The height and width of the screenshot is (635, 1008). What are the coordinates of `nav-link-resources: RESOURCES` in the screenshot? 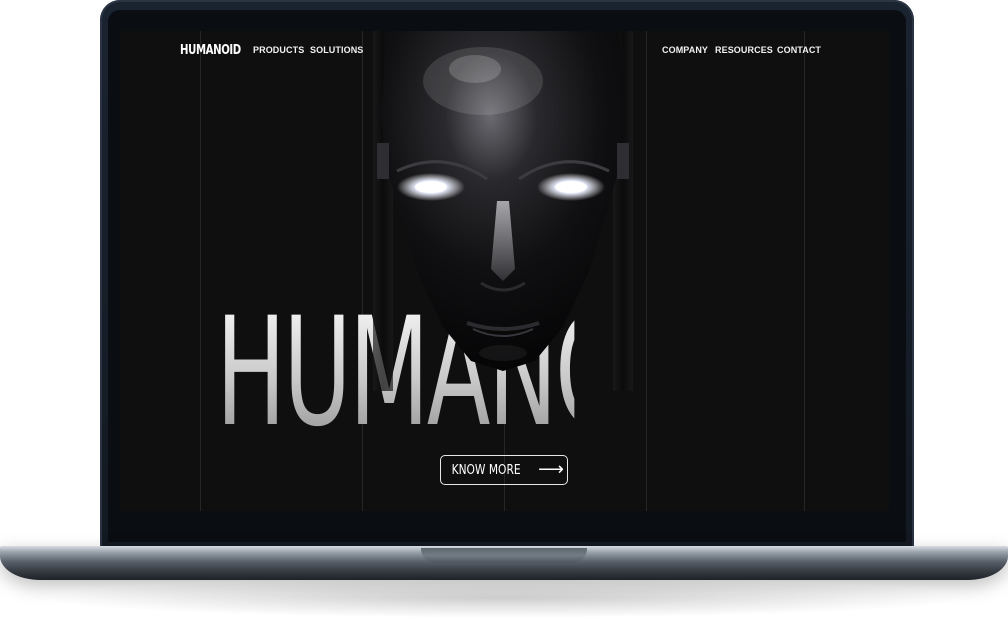 It's located at (744, 50).